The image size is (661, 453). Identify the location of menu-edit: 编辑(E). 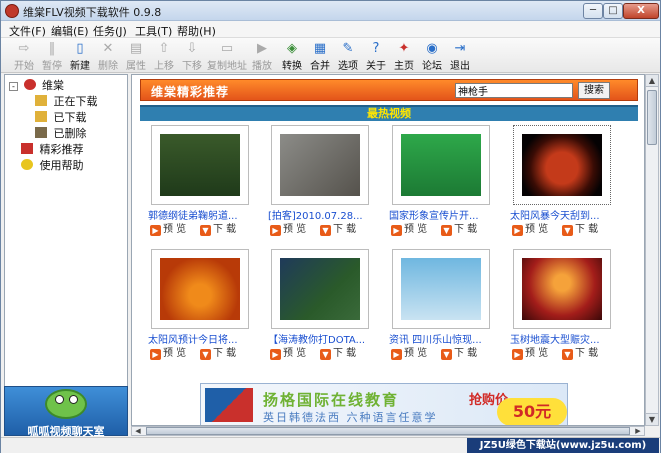
(70, 31).